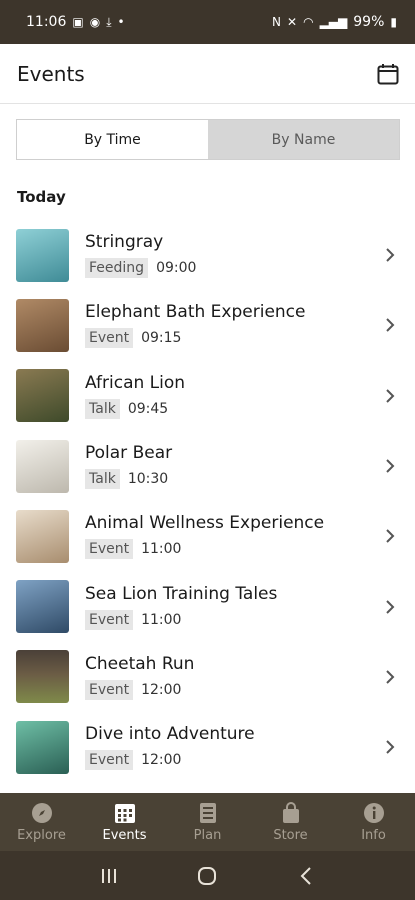  I want to click on nav-label: Plan, so click(207, 835).